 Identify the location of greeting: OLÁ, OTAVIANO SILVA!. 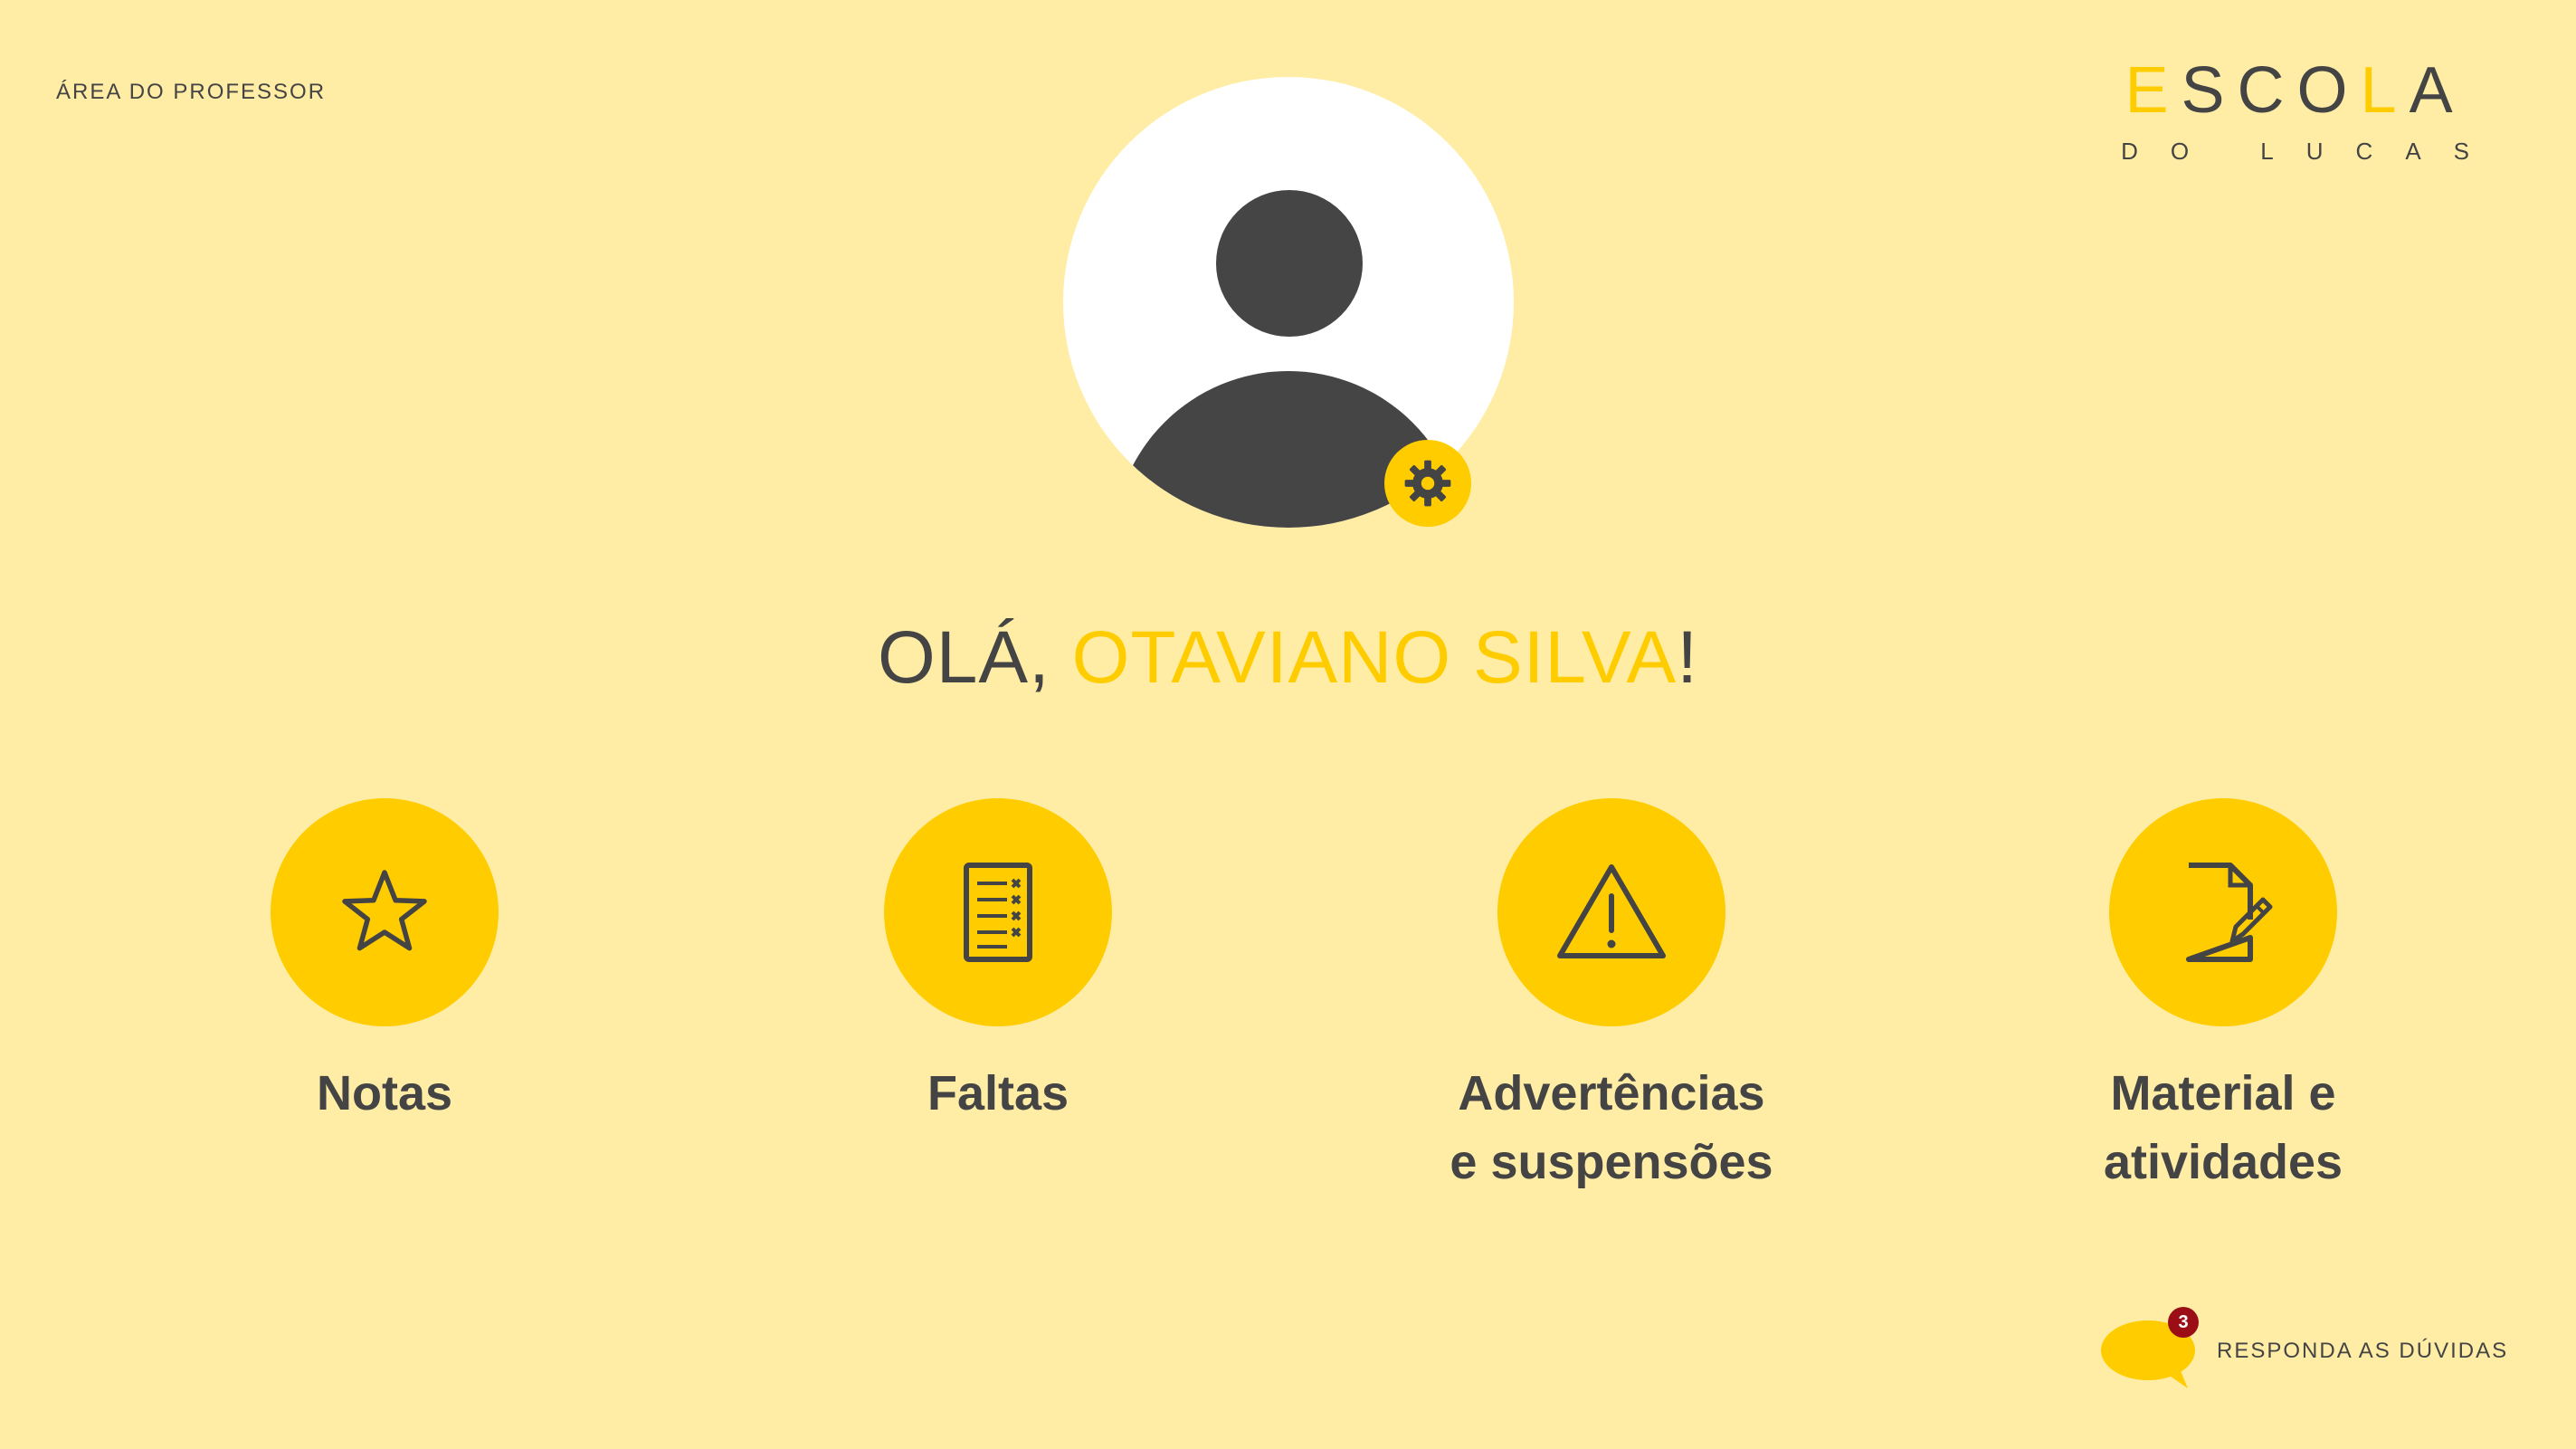
(1288, 657).